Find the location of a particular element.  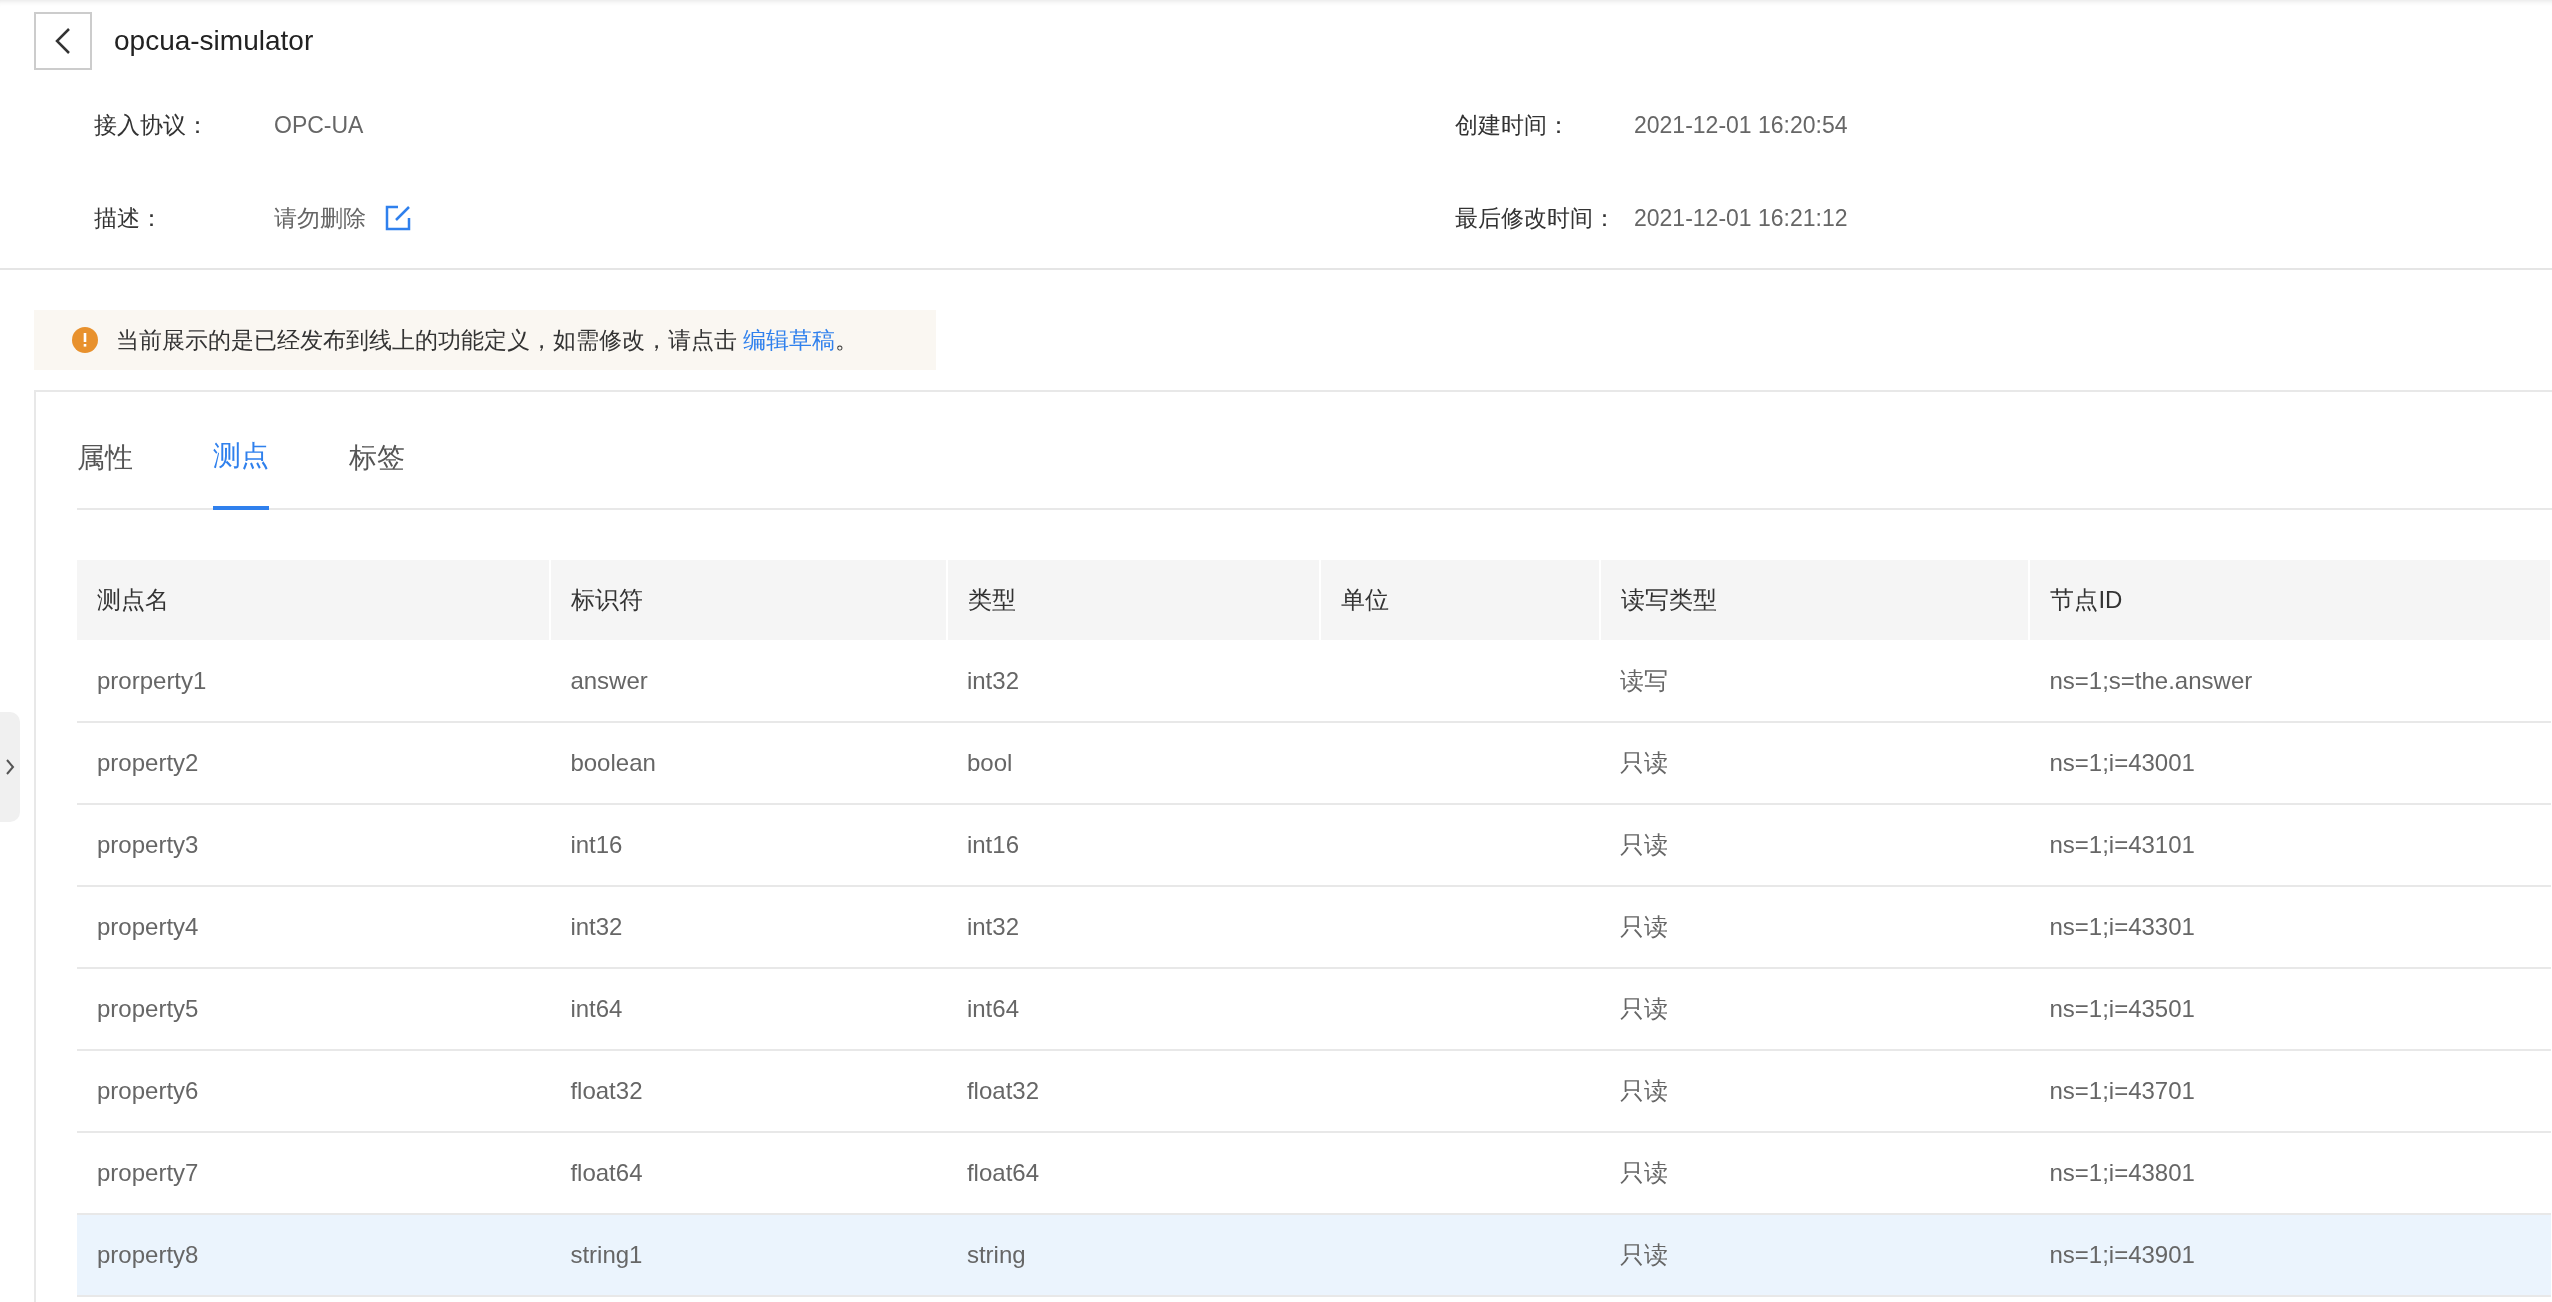

tab: 测点 is located at coordinates (241, 456).